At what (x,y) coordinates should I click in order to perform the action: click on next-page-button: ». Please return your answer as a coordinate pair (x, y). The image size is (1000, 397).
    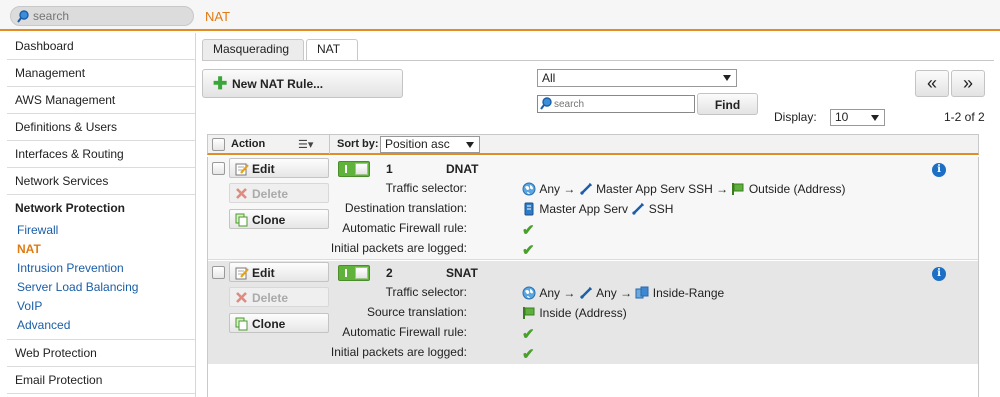
    Looking at the image, I should click on (968, 83).